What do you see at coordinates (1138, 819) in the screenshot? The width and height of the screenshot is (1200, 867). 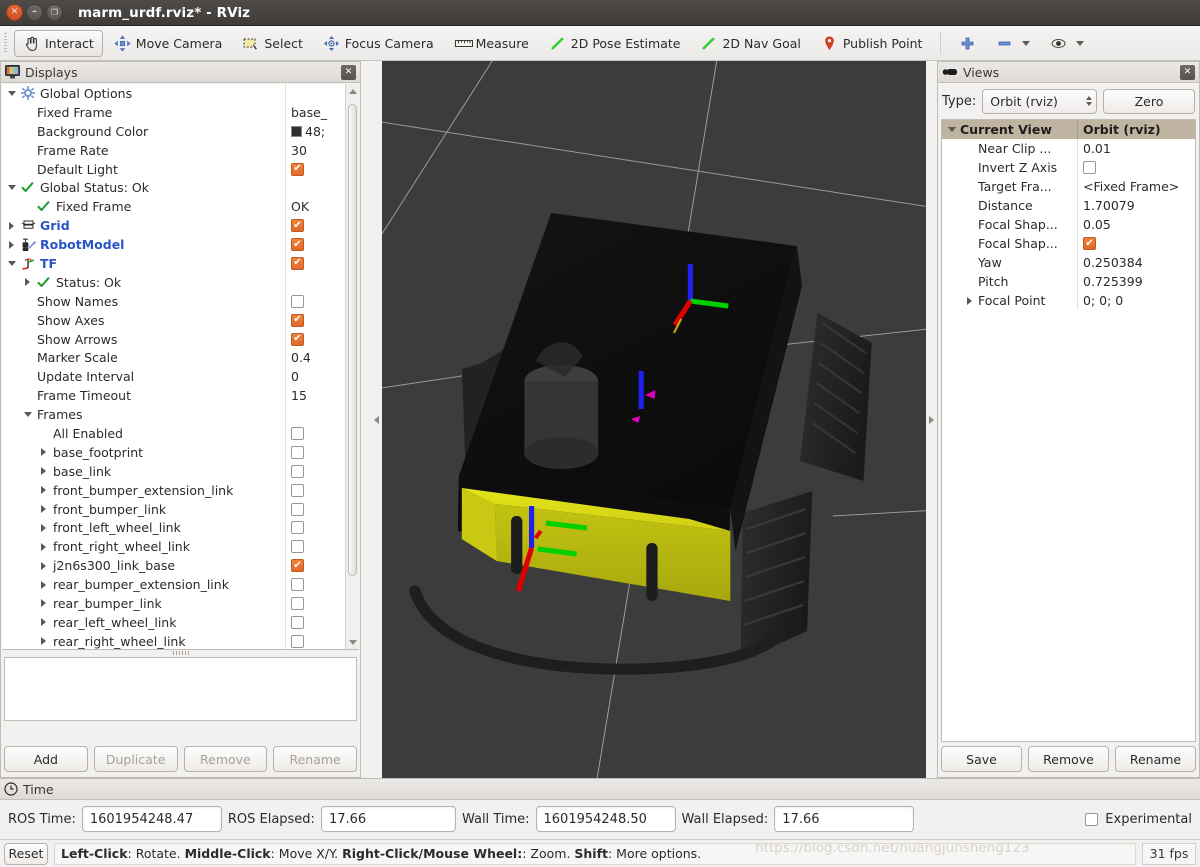 I see `experimental-toggle: Experimental` at bounding box center [1138, 819].